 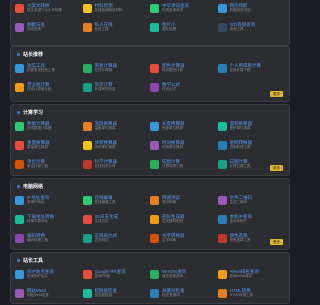 I want to click on tool-desc: 在线查询, so click(x=34, y=29).